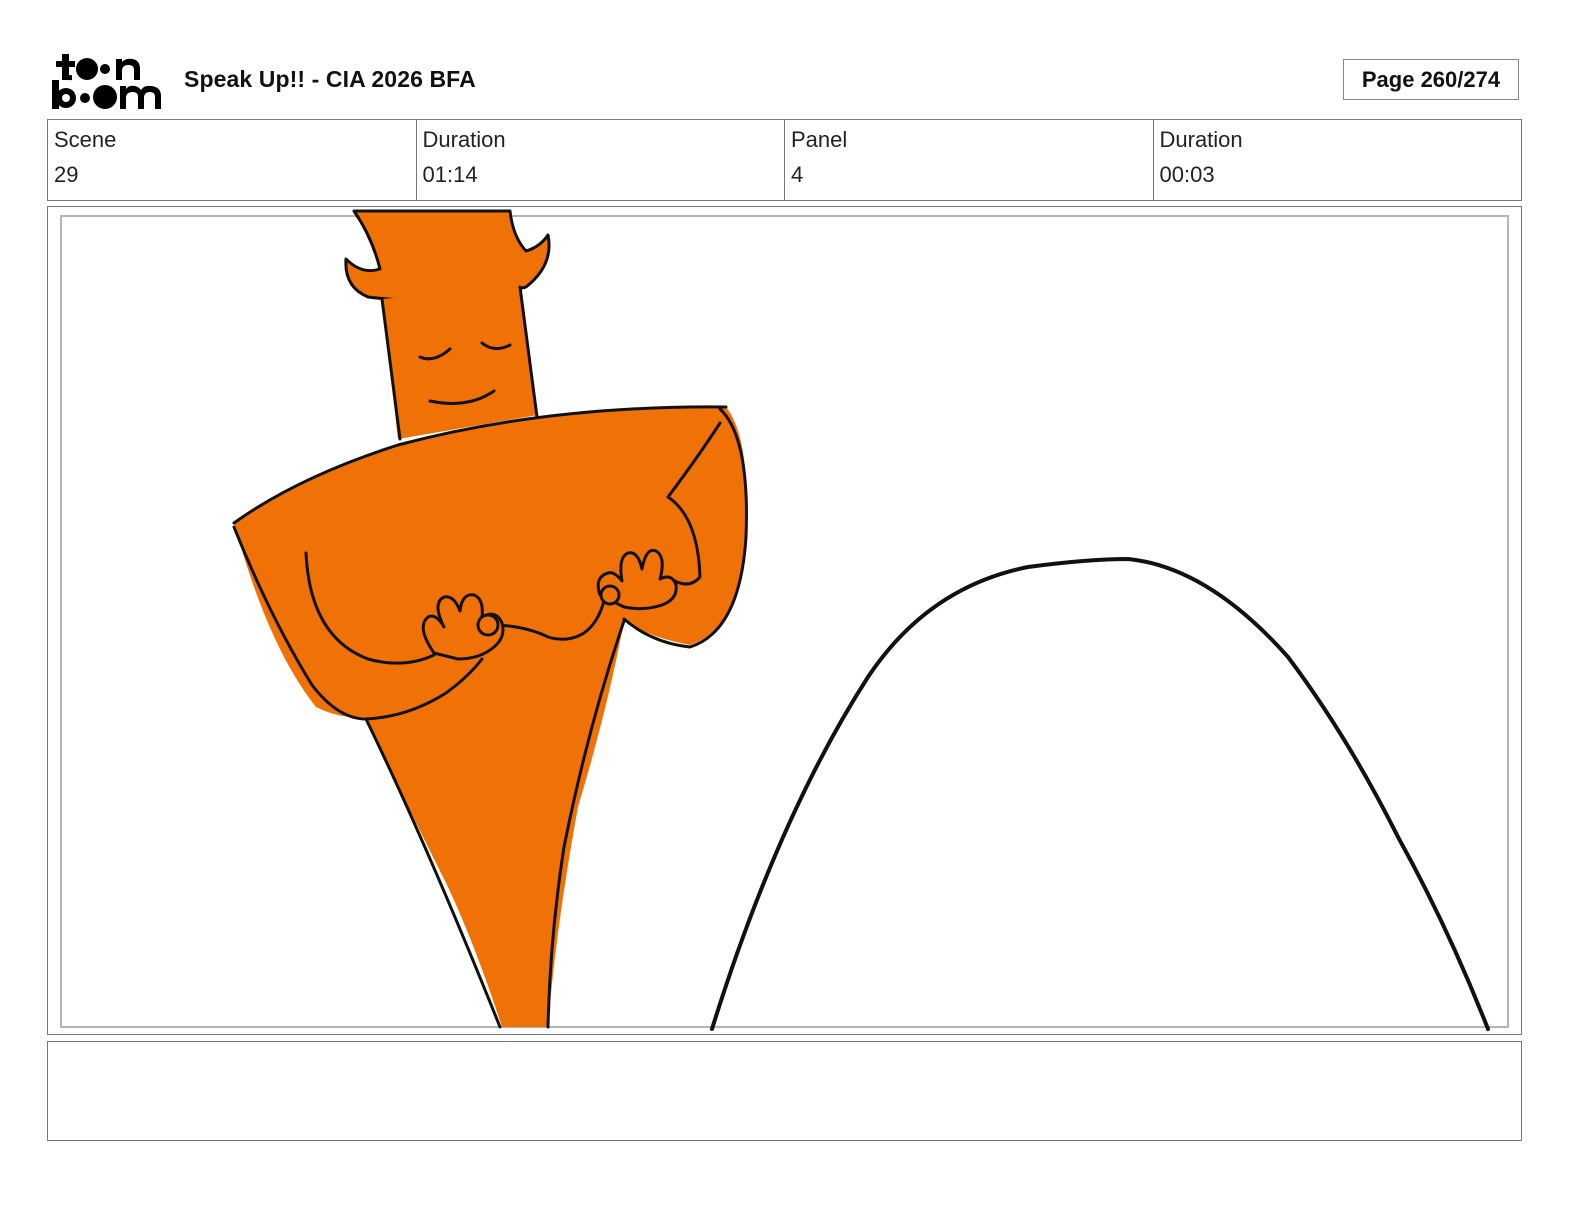 This screenshot has height=1224, width=1584. What do you see at coordinates (85, 139) in the screenshot?
I see `scene-label: Scene` at bounding box center [85, 139].